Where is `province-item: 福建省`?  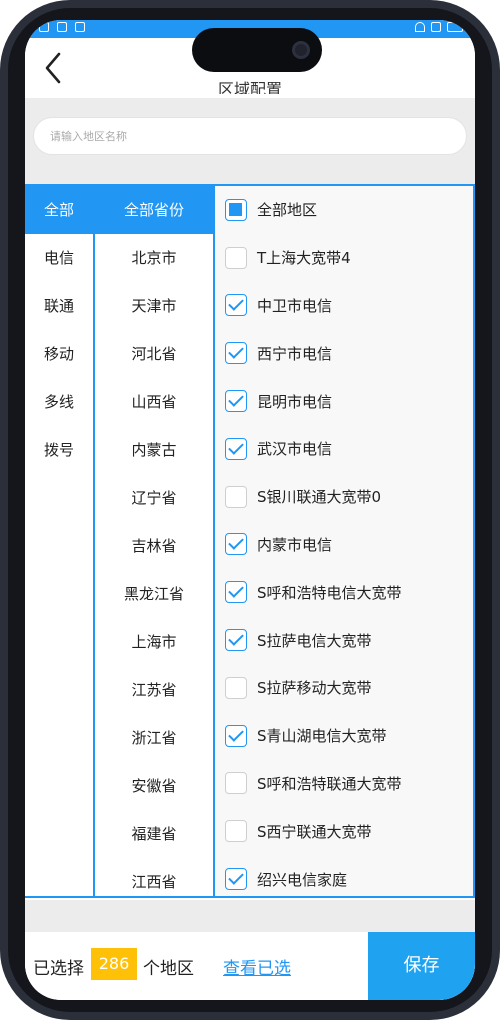 province-item: 福建省 is located at coordinates (154, 834).